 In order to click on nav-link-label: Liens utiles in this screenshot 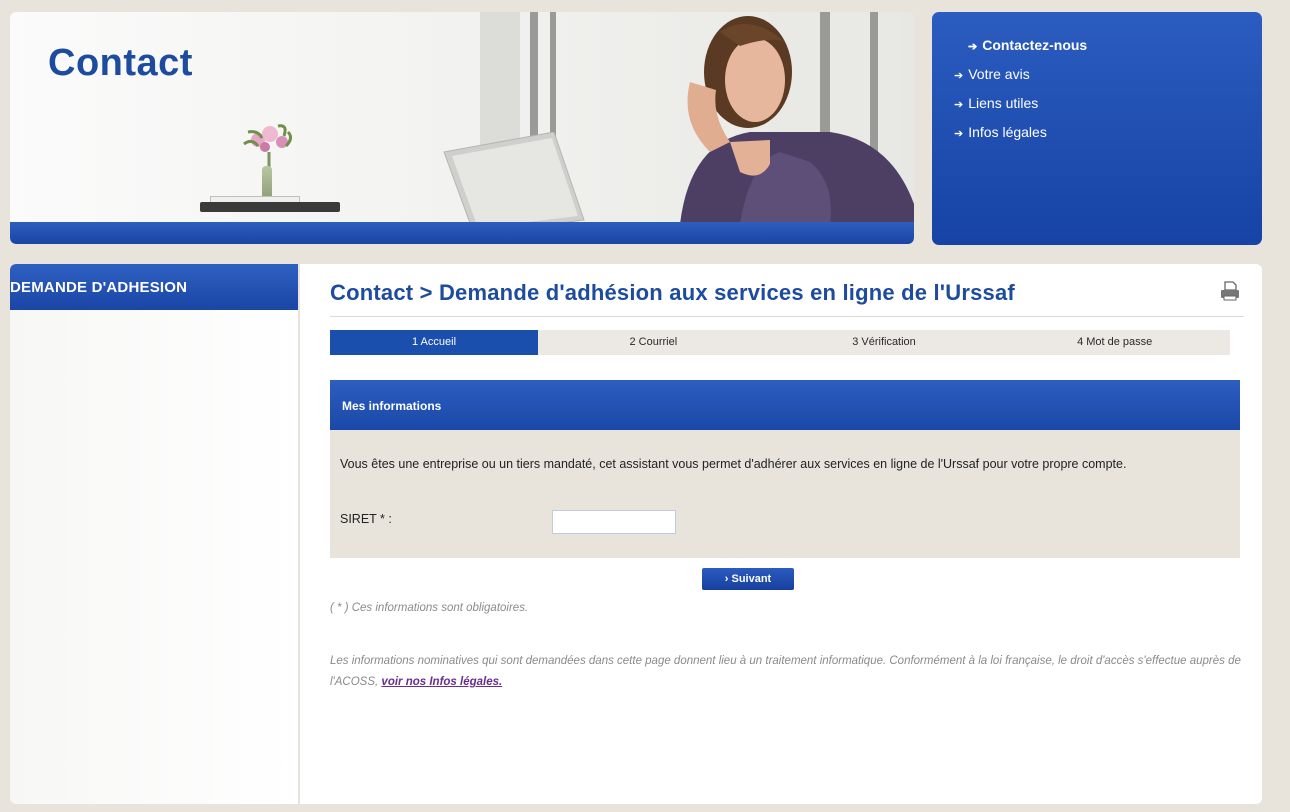, I will do `click(1003, 103)`.